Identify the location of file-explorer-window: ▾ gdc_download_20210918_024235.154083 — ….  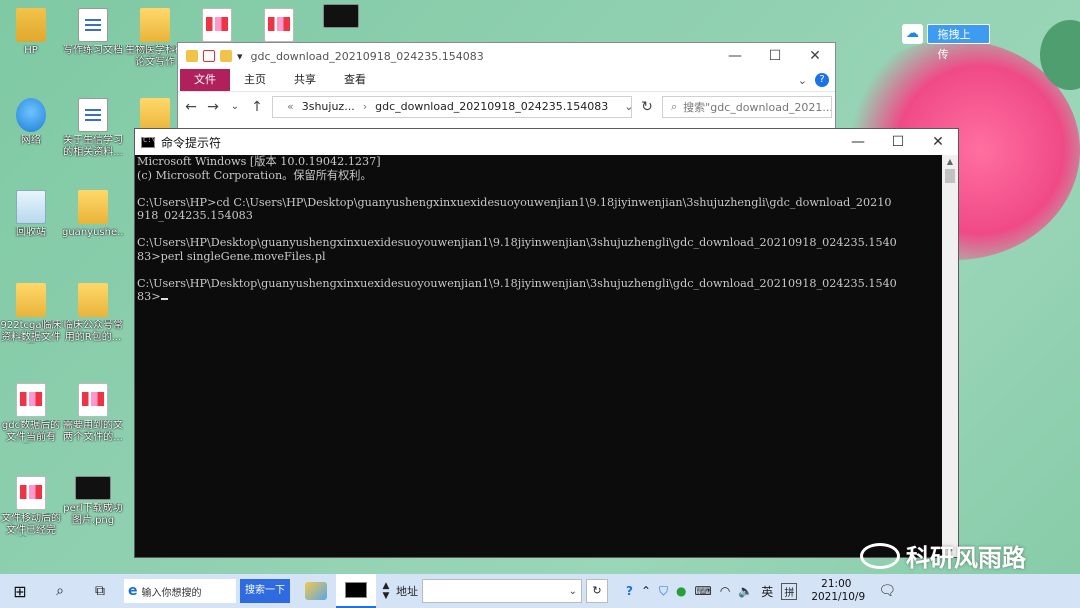
(506, 92).